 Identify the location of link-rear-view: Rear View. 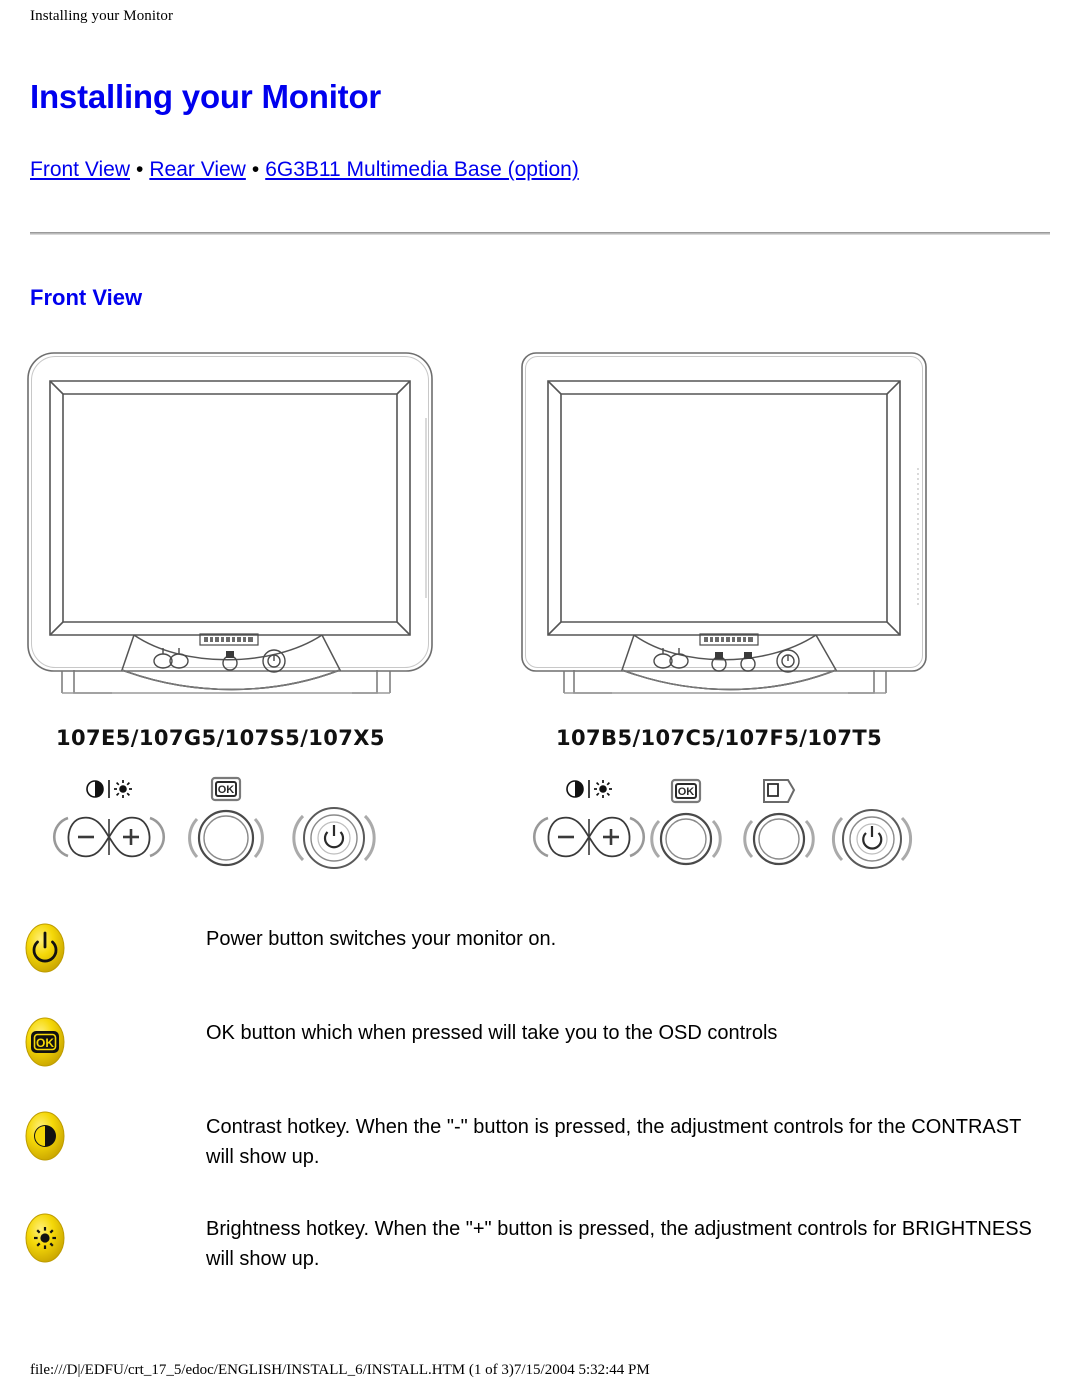
(197, 169).